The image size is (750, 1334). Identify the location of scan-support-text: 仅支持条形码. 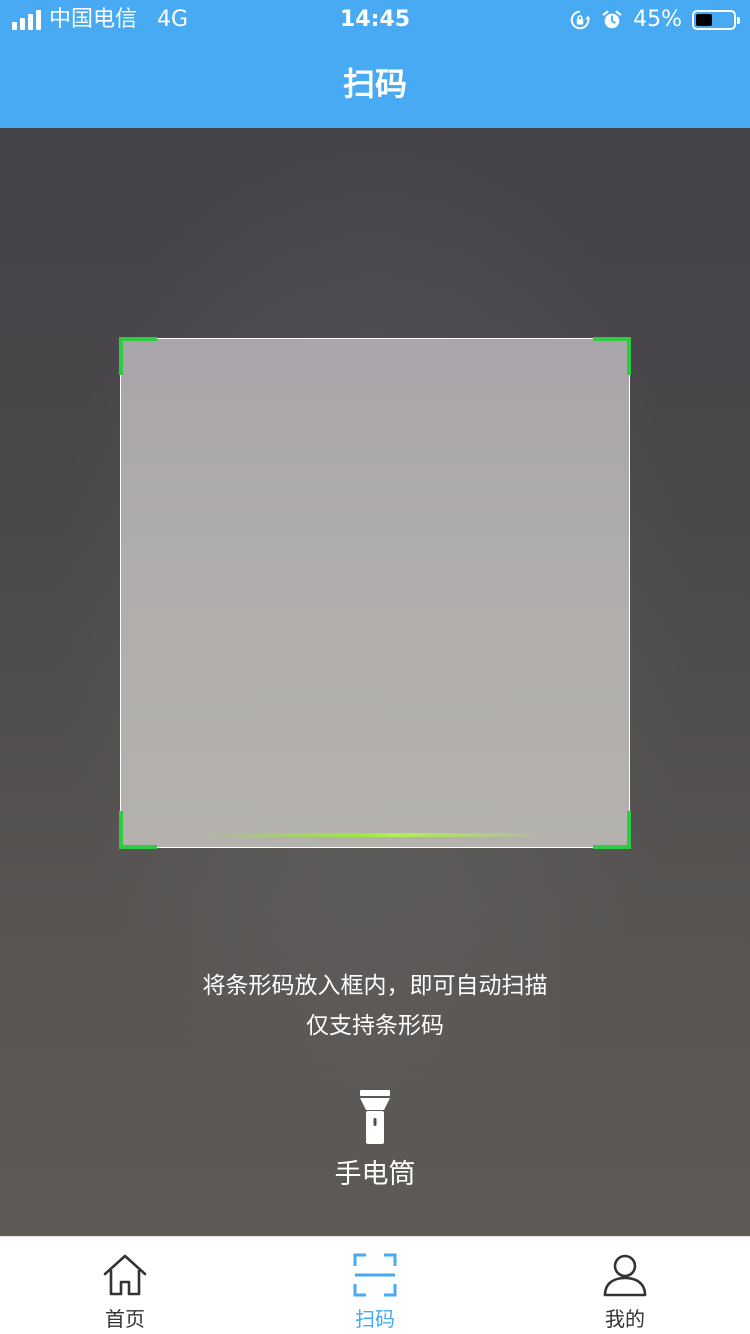
(375, 1026).